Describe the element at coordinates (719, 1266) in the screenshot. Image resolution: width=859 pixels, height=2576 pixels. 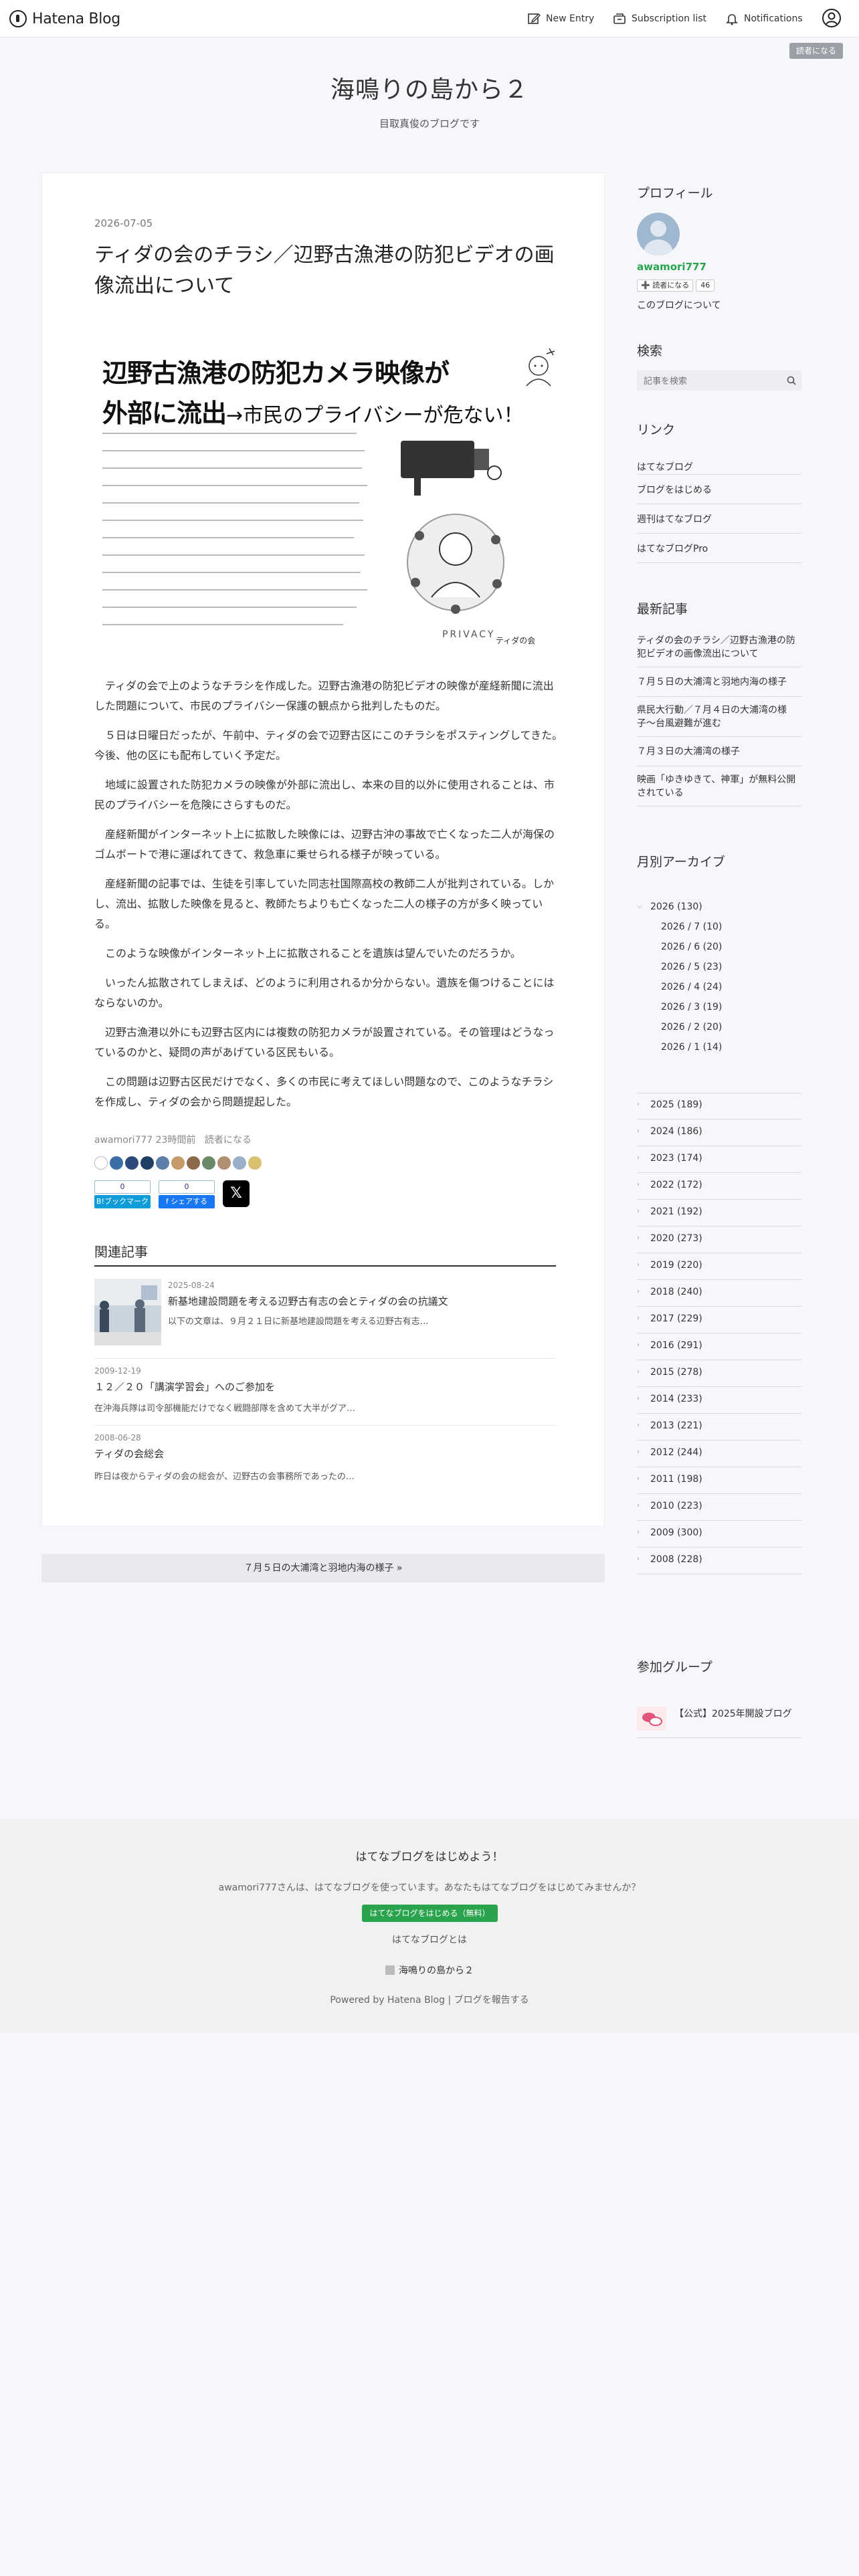
I see `archive-year-row: › 2019 (220)` at that location.